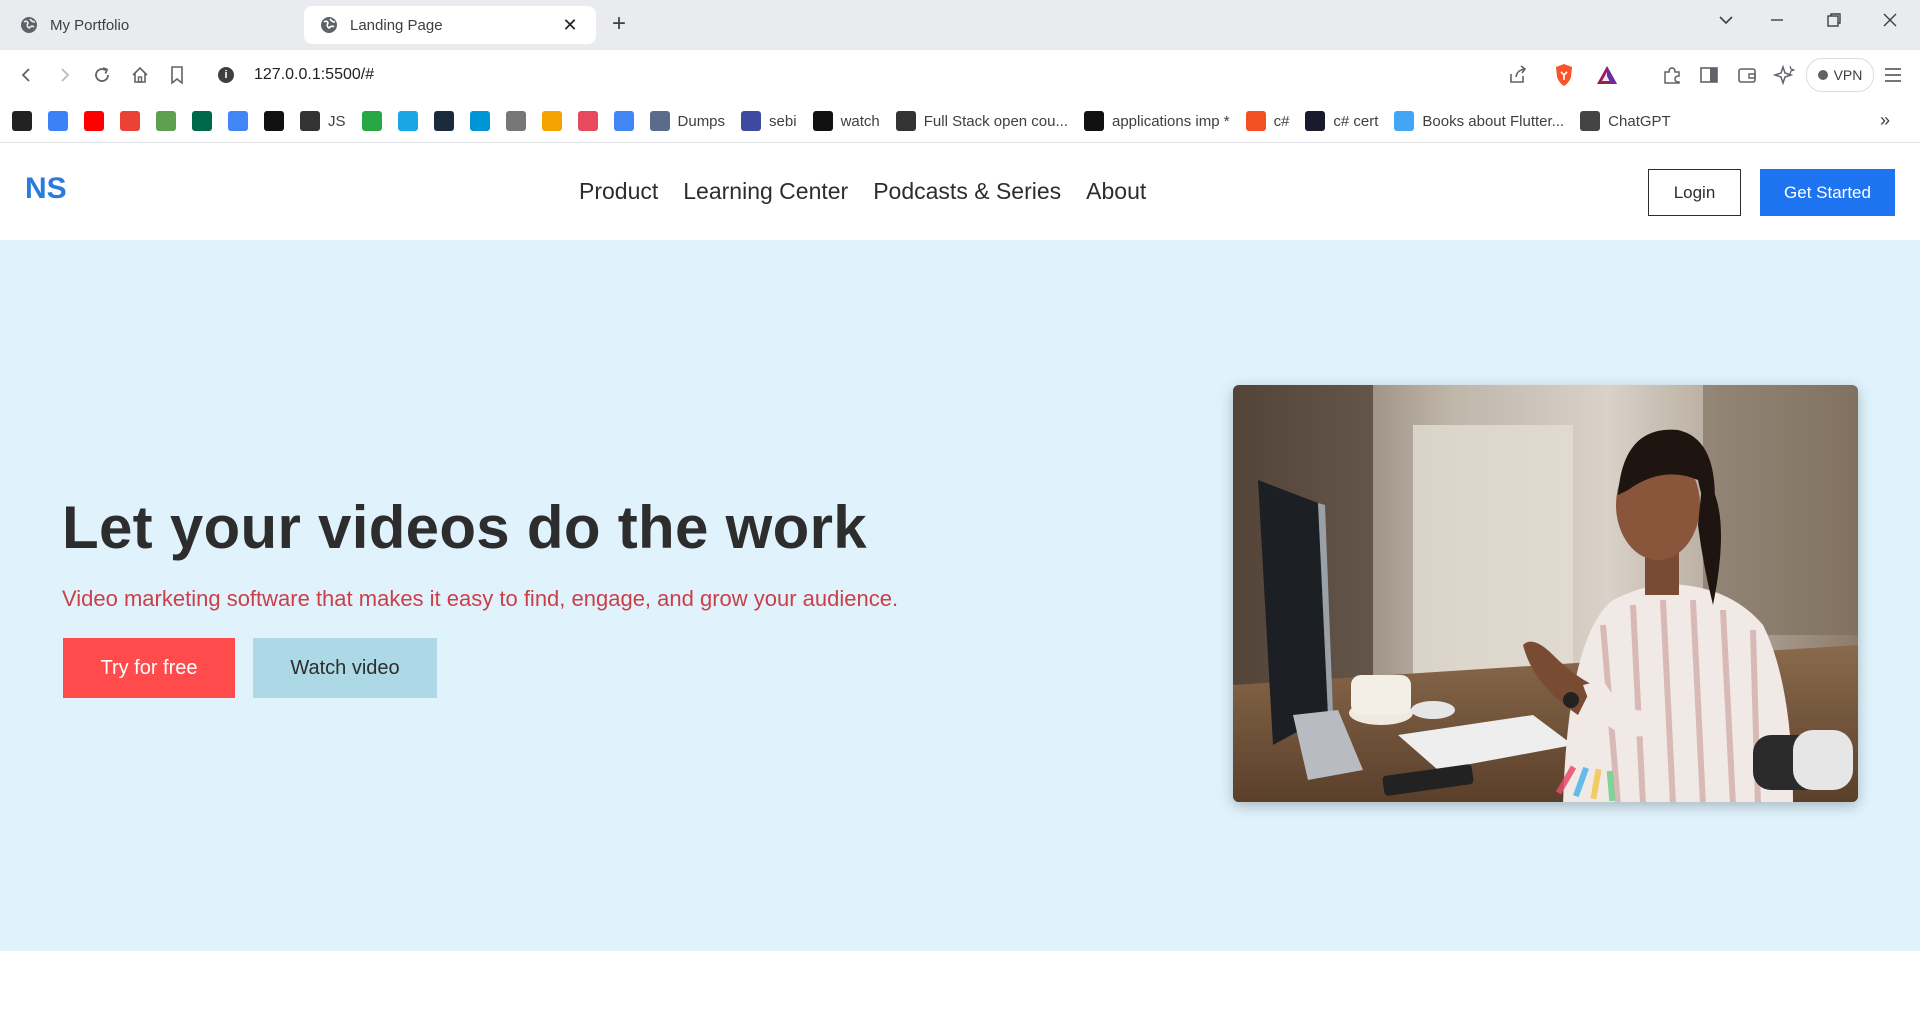  Describe the element at coordinates (1840, 75) in the screenshot. I see `vpn-button: VPN` at that location.